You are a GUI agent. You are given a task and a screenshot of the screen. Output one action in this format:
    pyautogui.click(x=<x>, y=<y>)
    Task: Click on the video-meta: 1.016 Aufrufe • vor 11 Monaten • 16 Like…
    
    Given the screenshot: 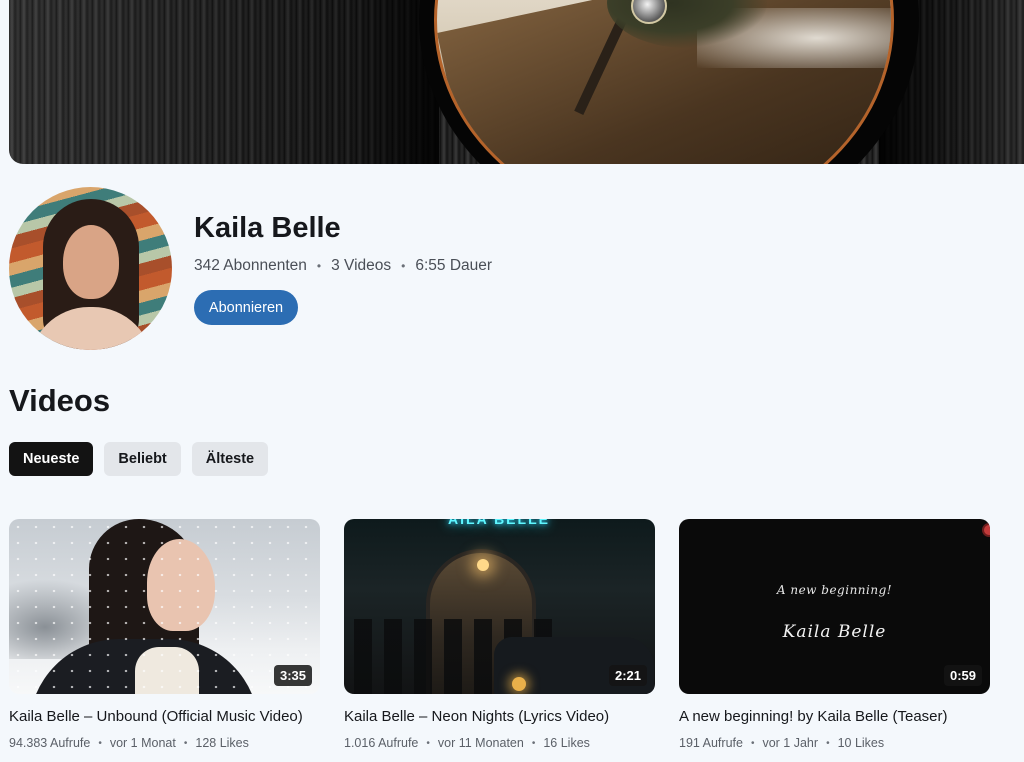 What is the action you would take?
    pyautogui.click(x=499, y=743)
    